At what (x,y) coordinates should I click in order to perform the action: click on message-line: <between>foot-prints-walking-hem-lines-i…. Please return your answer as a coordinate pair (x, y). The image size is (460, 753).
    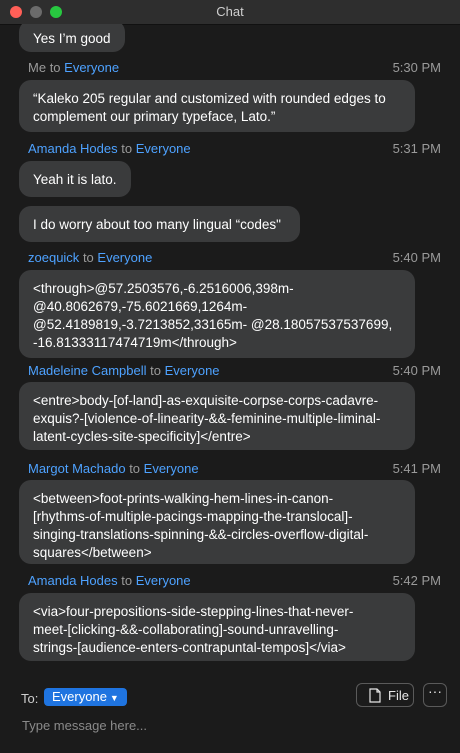
    Looking at the image, I should click on (183, 498).